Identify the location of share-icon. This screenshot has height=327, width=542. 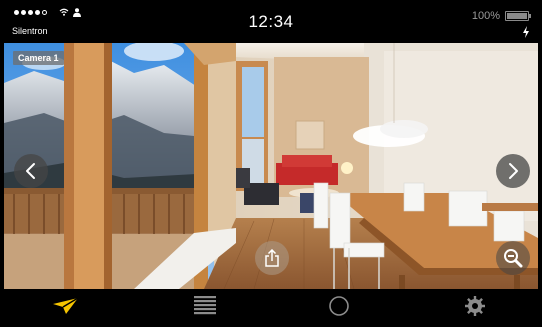
(272, 258).